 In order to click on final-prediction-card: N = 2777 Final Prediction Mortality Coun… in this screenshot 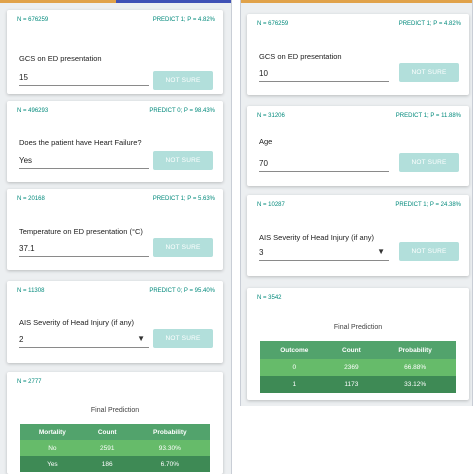, I will do `click(115, 423)`.